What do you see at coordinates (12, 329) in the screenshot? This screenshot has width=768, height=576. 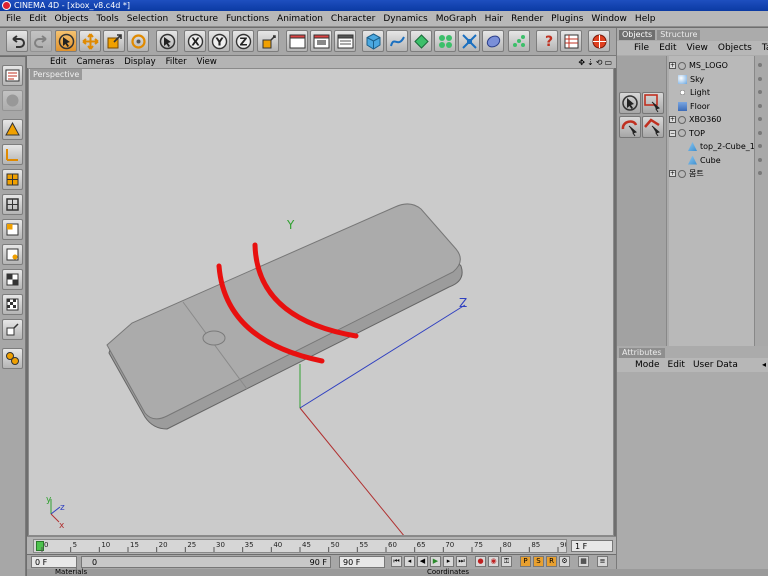 I see `tweak-mode-button` at bounding box center [12, 329].